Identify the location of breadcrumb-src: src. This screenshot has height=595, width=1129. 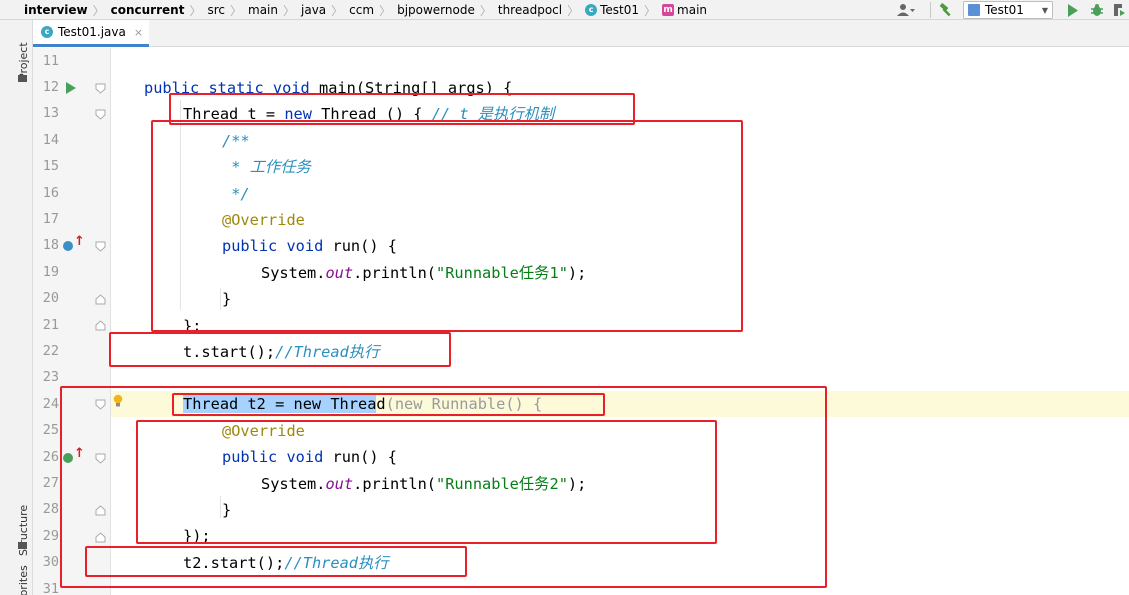
(216, 10).